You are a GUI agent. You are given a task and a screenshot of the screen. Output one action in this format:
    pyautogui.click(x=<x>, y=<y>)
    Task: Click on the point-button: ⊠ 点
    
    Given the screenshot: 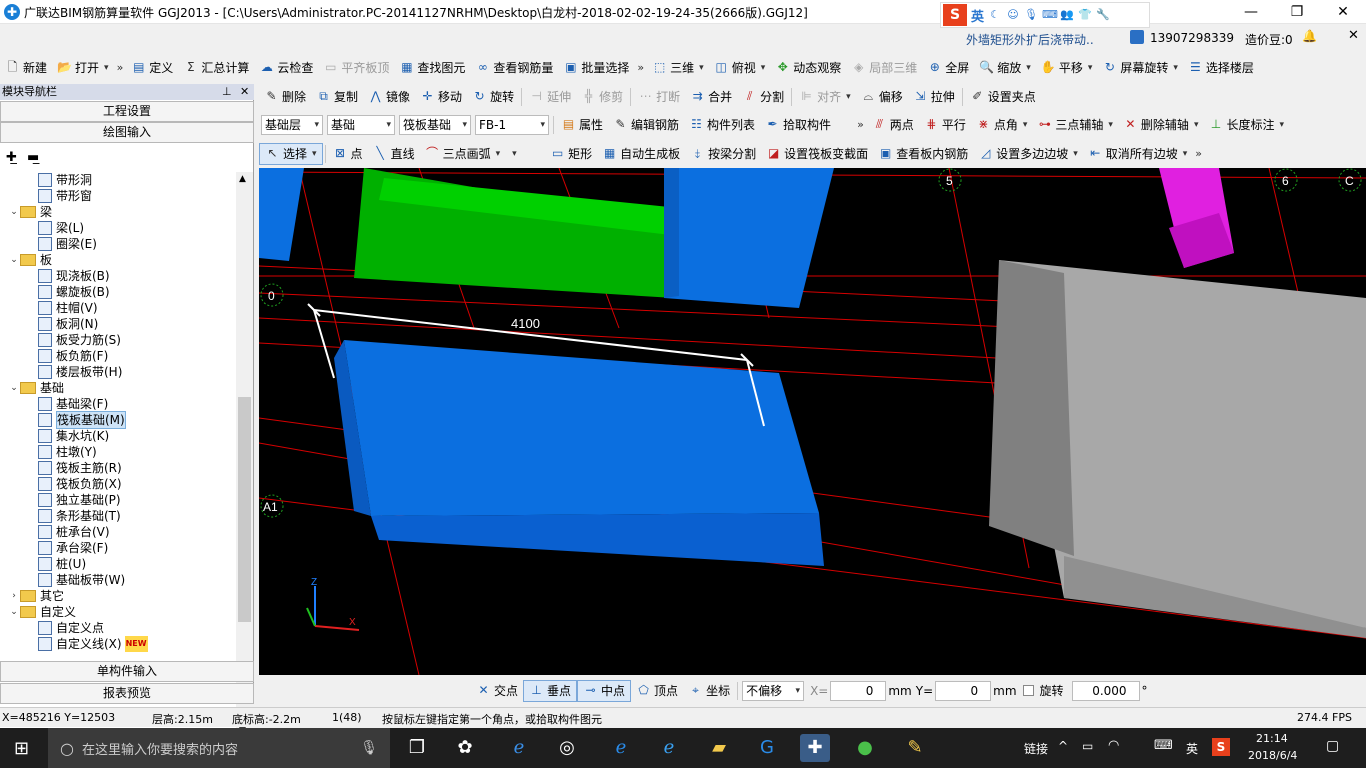 What is the action you would take?
    pyautogui.click(x=348, y=154)
    